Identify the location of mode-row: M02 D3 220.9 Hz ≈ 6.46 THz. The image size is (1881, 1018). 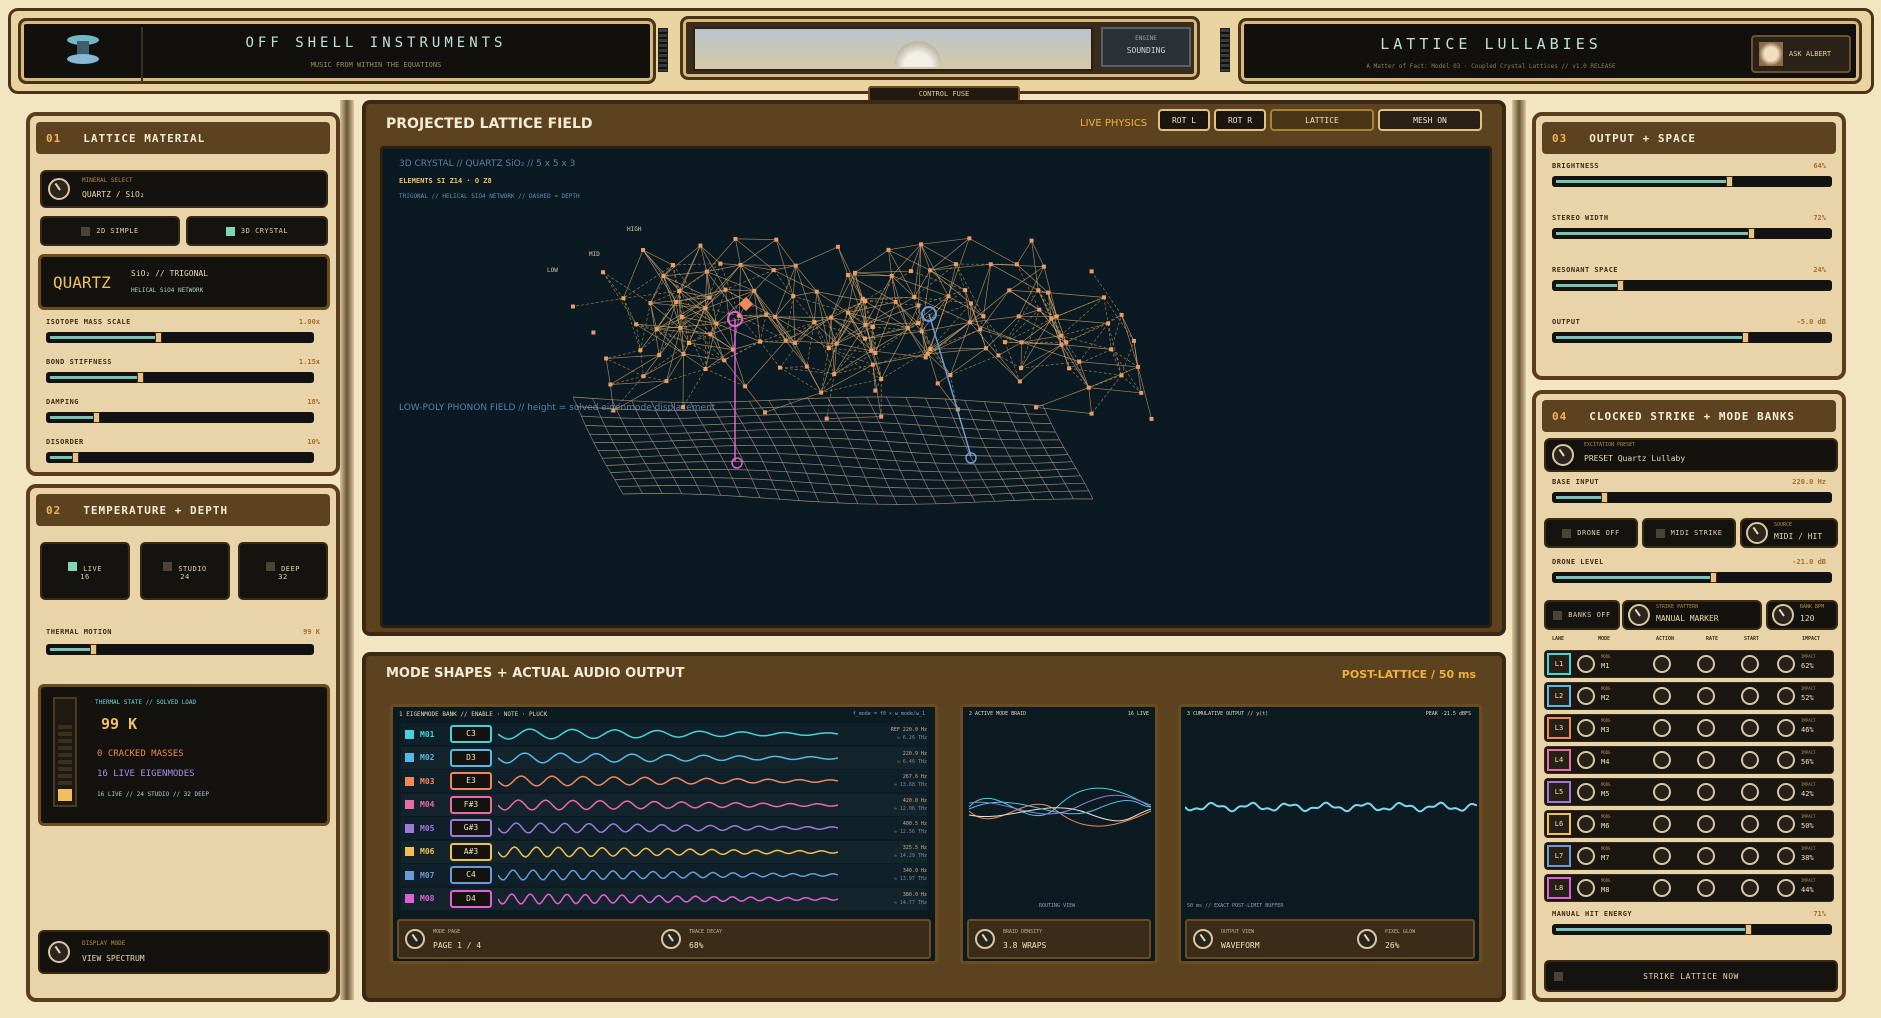
(664, 758).